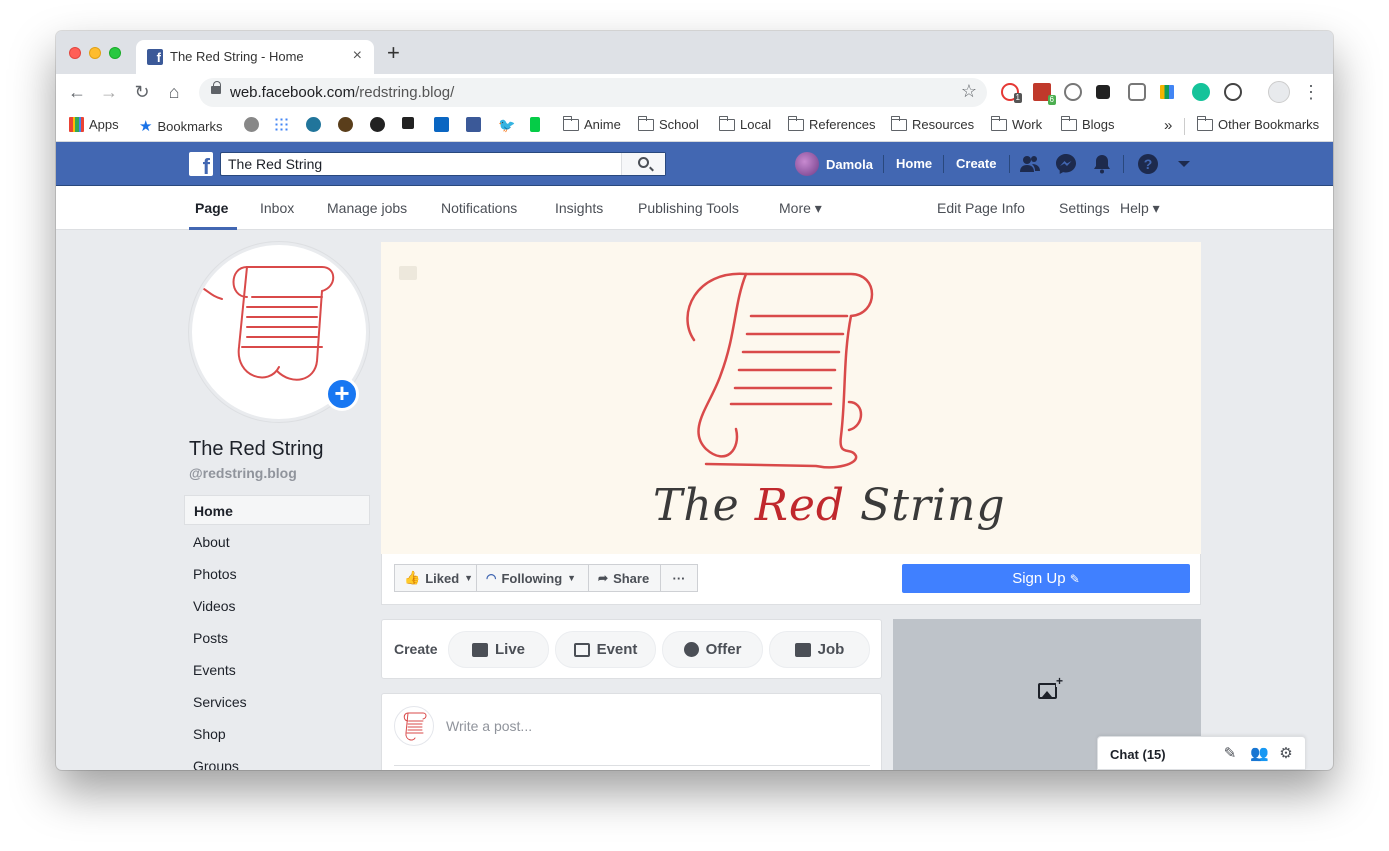 Image resolution: width=1389 pixels, height=851 pixels. I want to click on tab-inbox: Inbox, so click(277, 208).